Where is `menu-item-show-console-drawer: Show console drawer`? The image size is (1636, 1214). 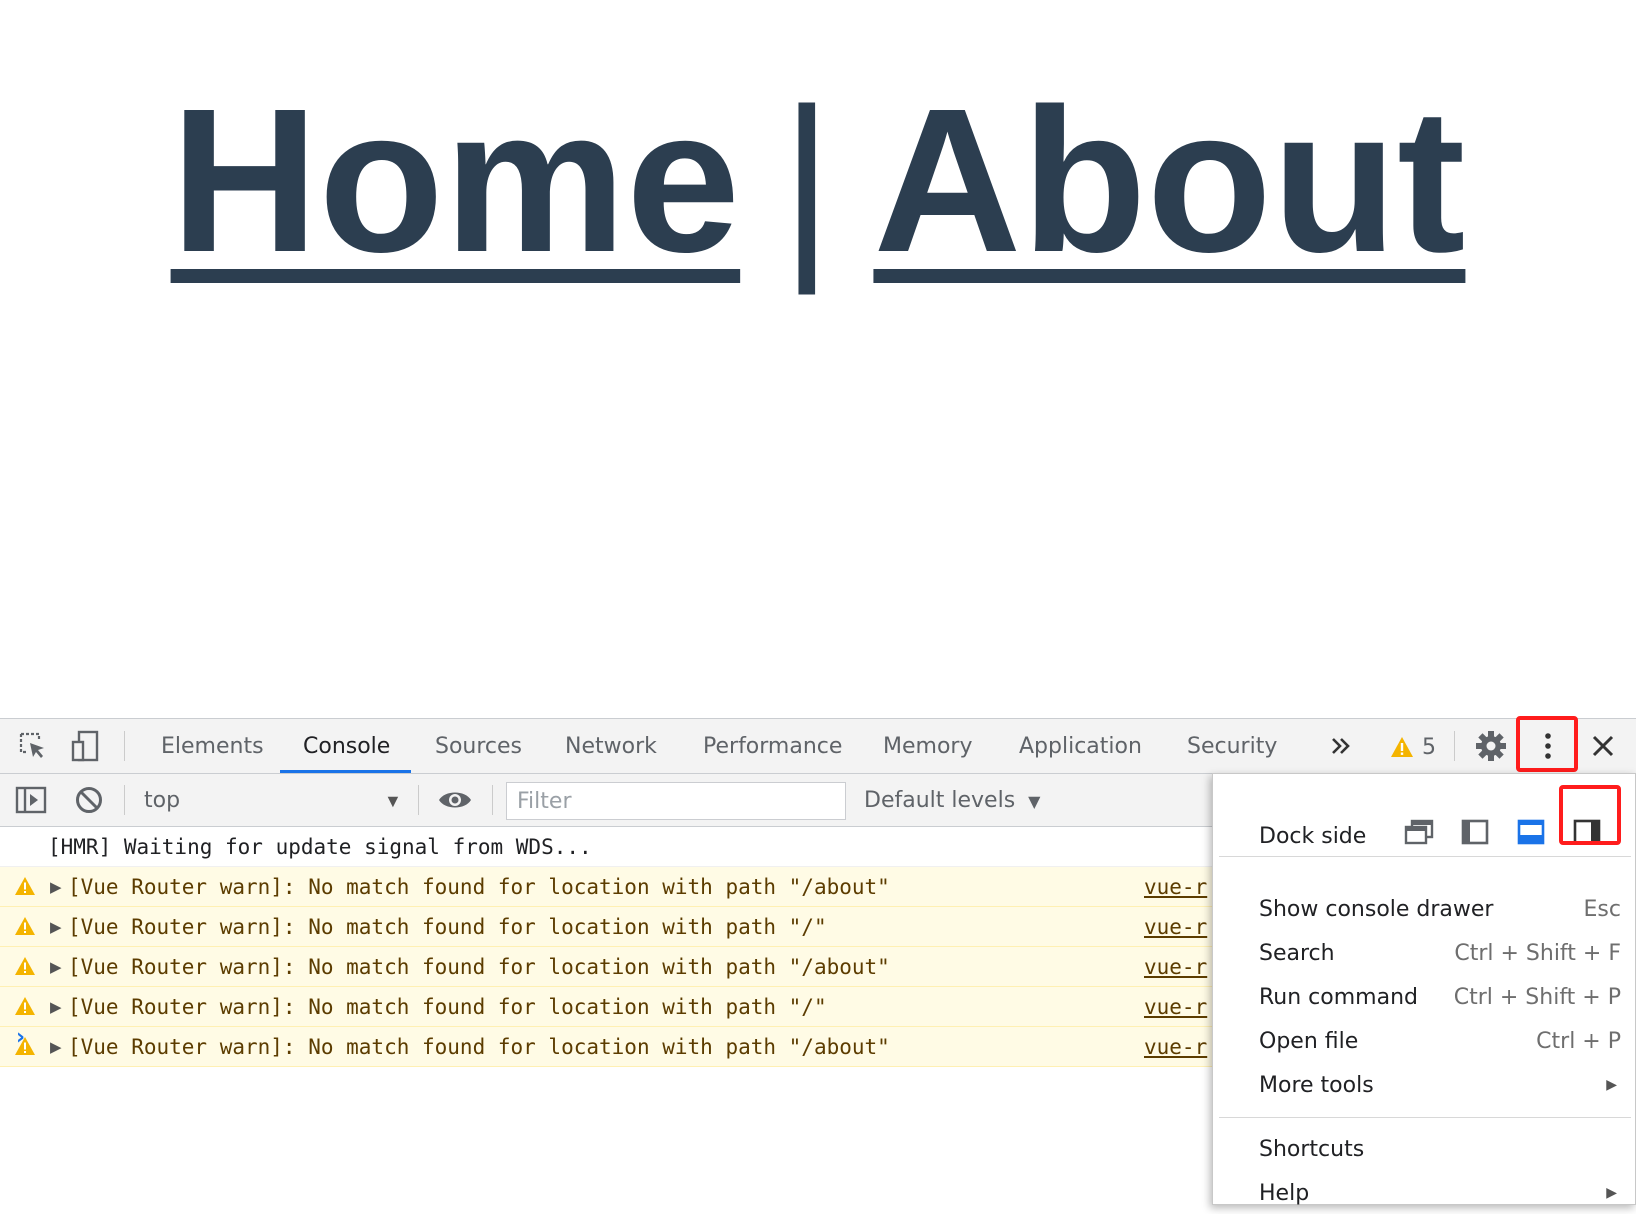 menu-item-show-console-drawer: Show console drawer is located at coordinates (1376, 910).